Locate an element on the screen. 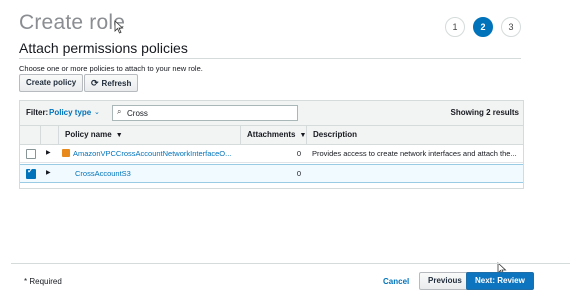  section-divider is located at coordinates (270, 58).